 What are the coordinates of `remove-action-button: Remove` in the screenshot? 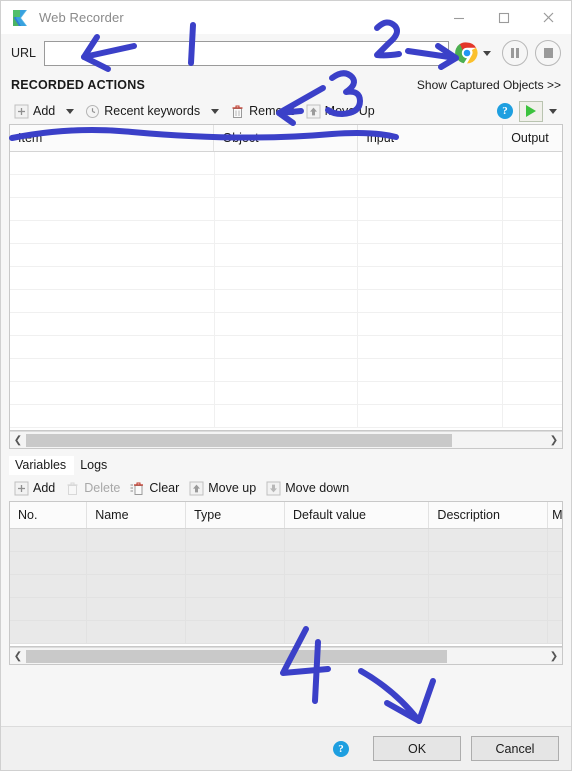 It's located at (263, 111).